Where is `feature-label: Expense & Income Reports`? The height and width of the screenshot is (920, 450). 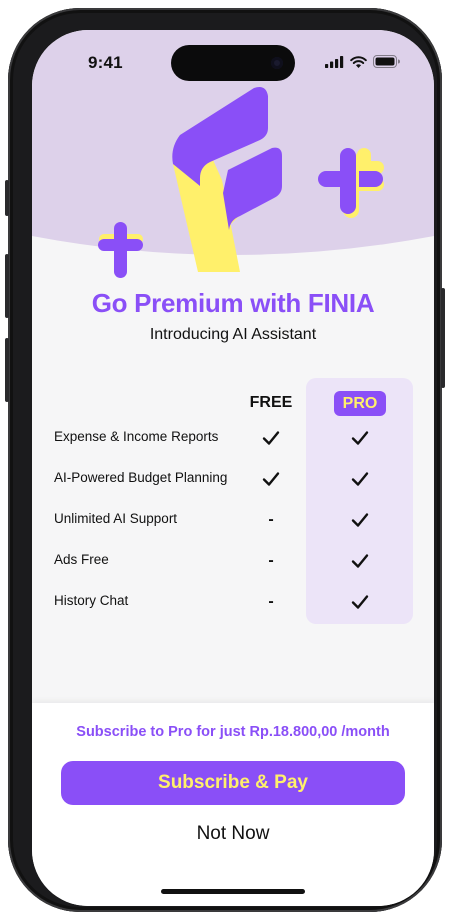
feature-label: Expense & Income Reports is located at coordinates (136, 436).